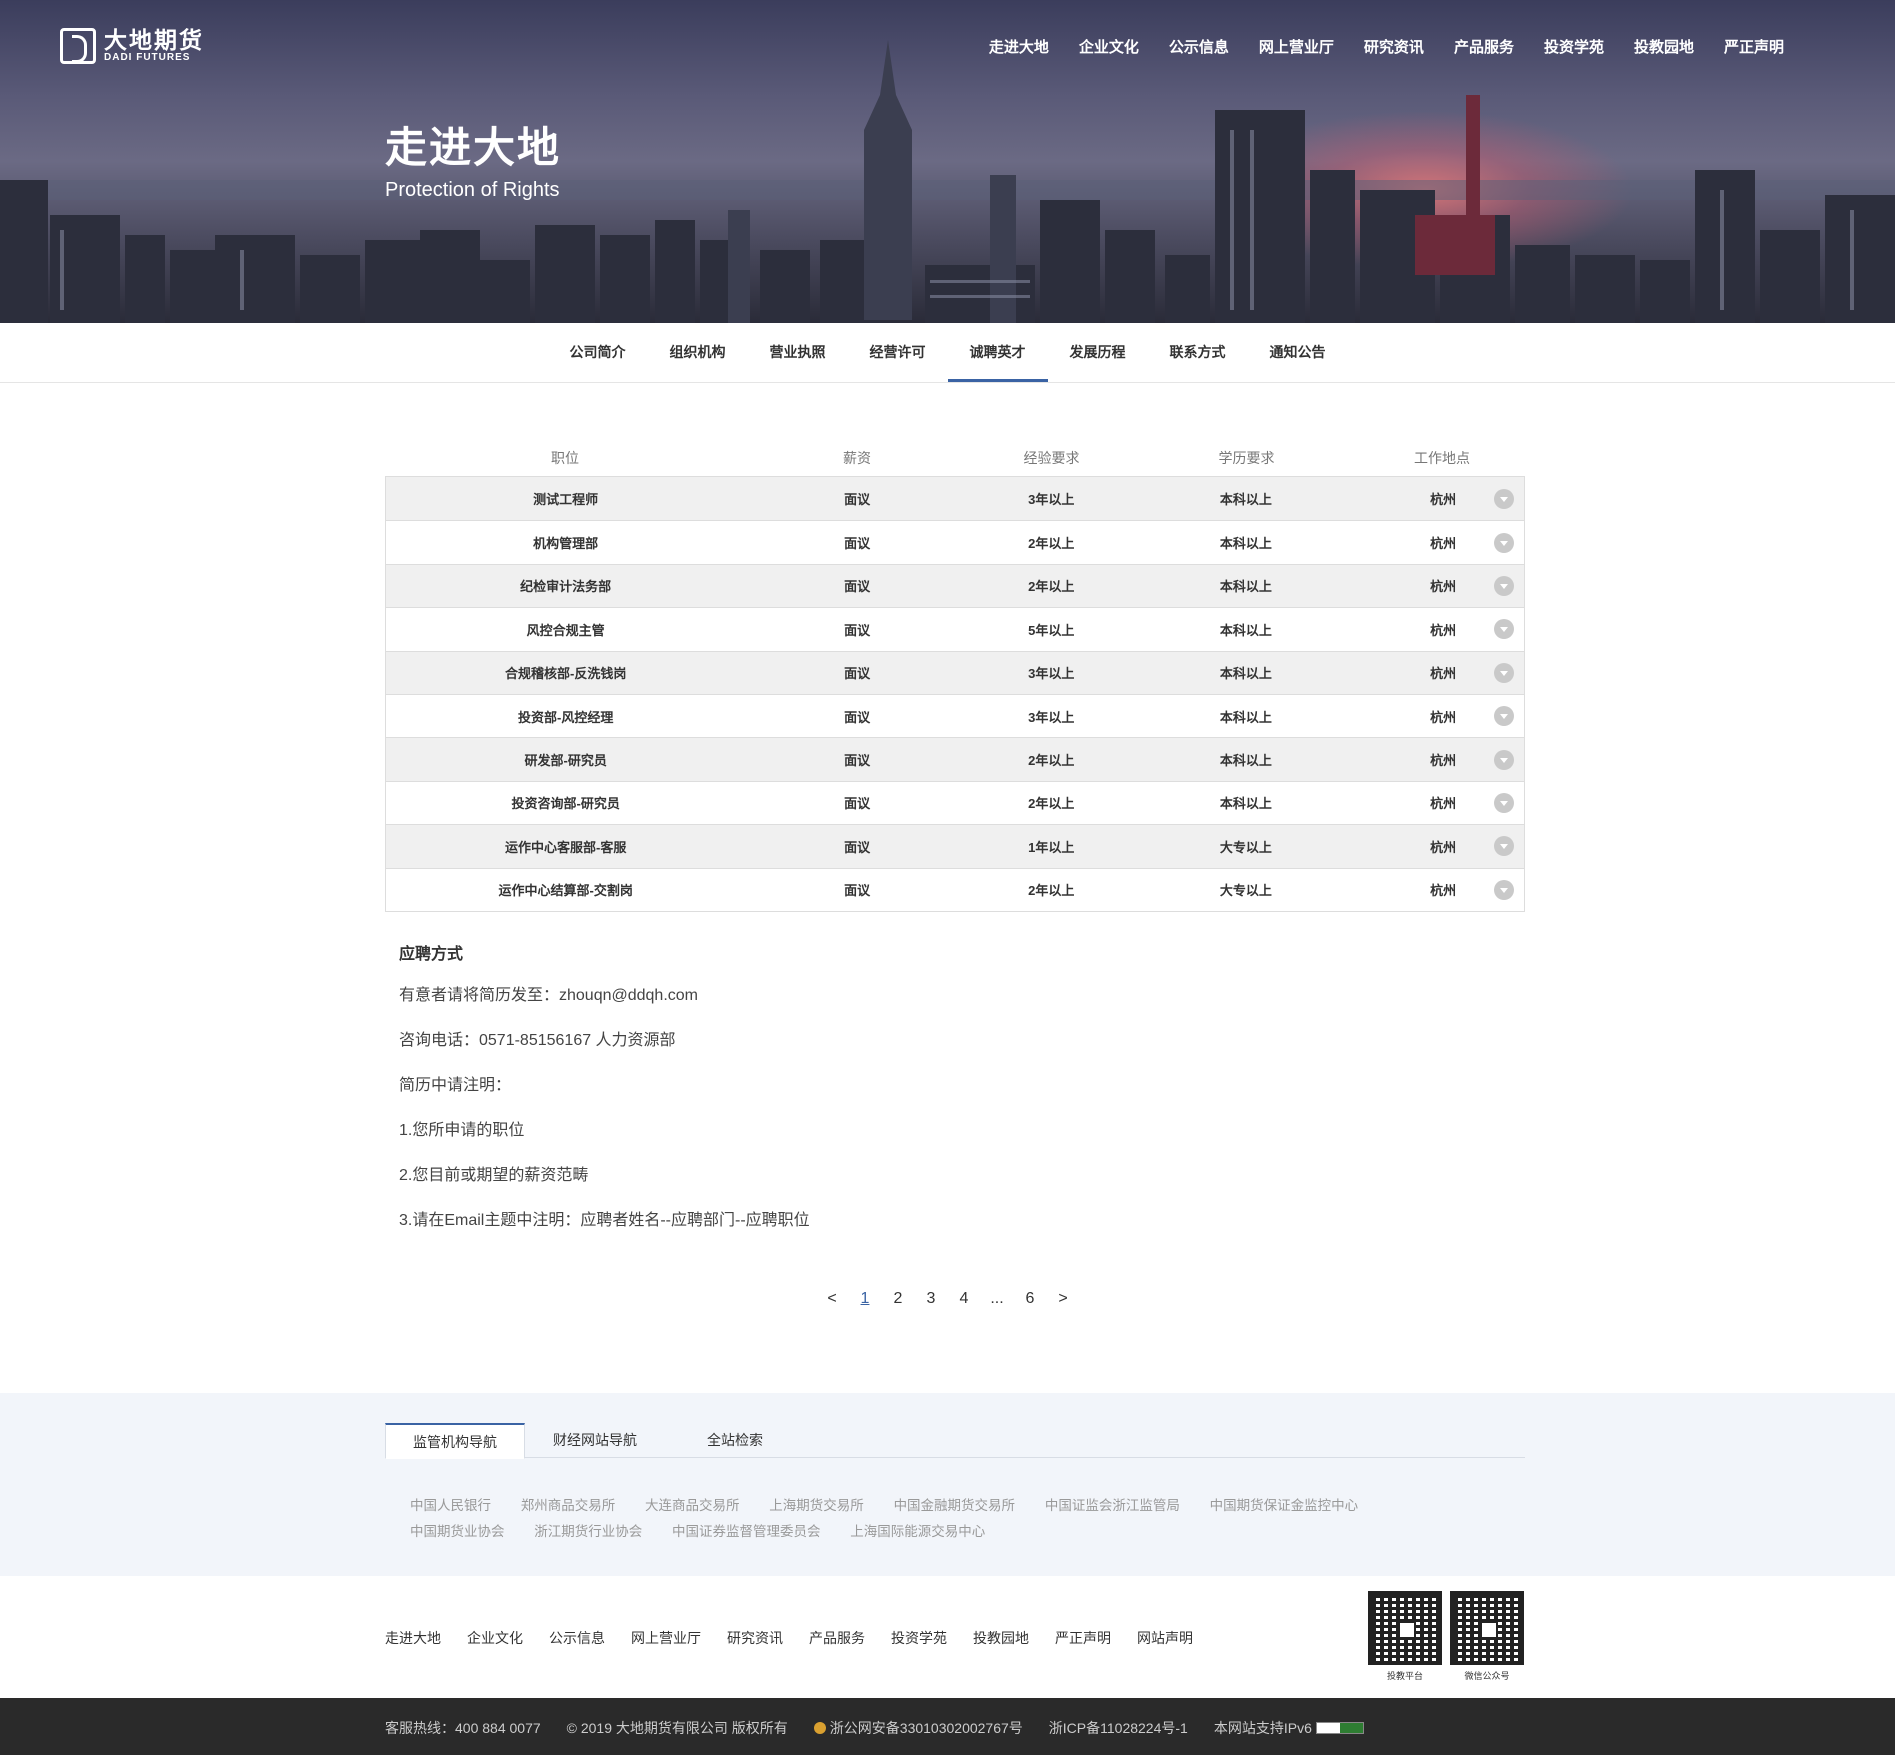 The image size is (1895, 1755). Describe the element at coordinates (1298, 352) in the screenshot. I see `tab-notices: 通知公告` at that location.